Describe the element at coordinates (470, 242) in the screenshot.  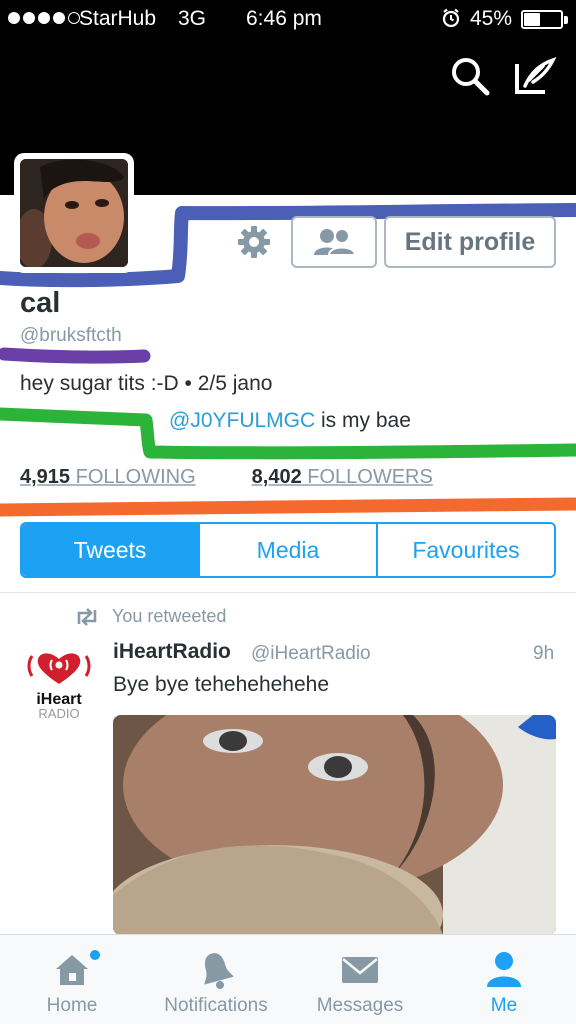
I see `edit-profile-button: Edit profile` at that location.